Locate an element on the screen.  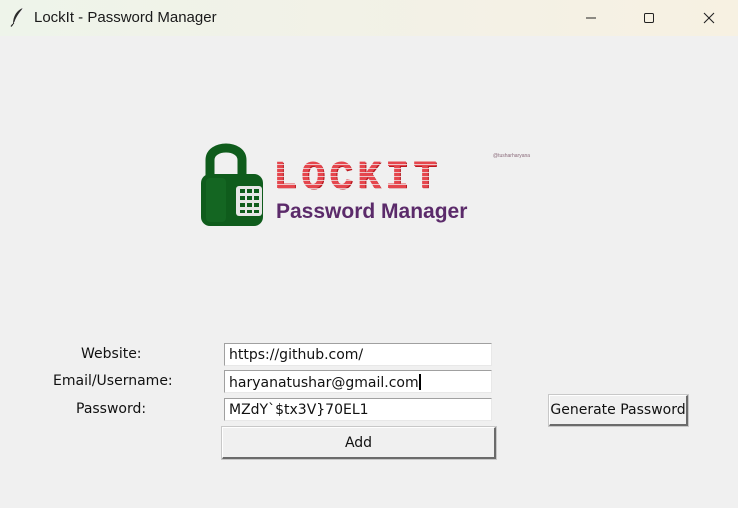
website-input: https://github.com/ is located at coordinates (358, 354).